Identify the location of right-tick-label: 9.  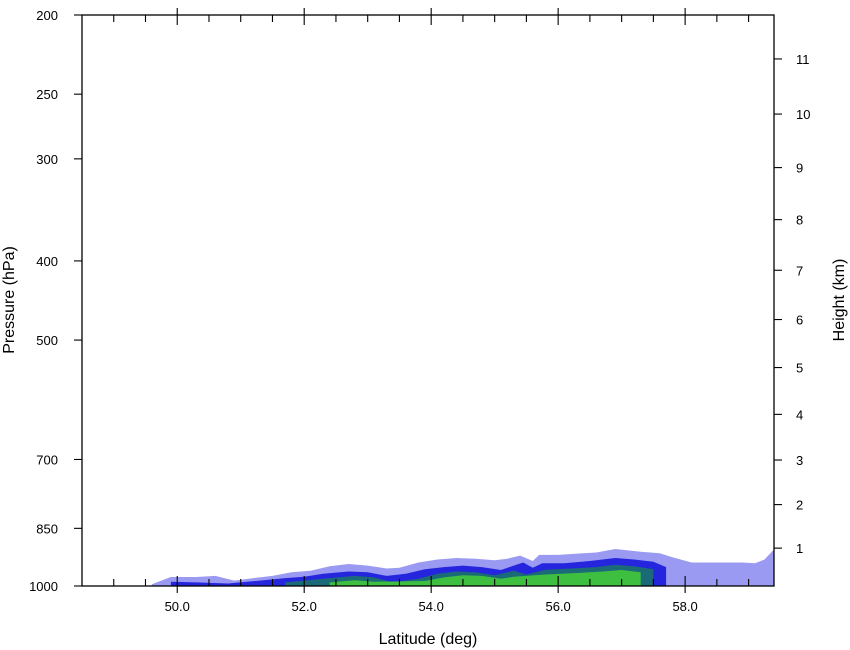
(799, 168).